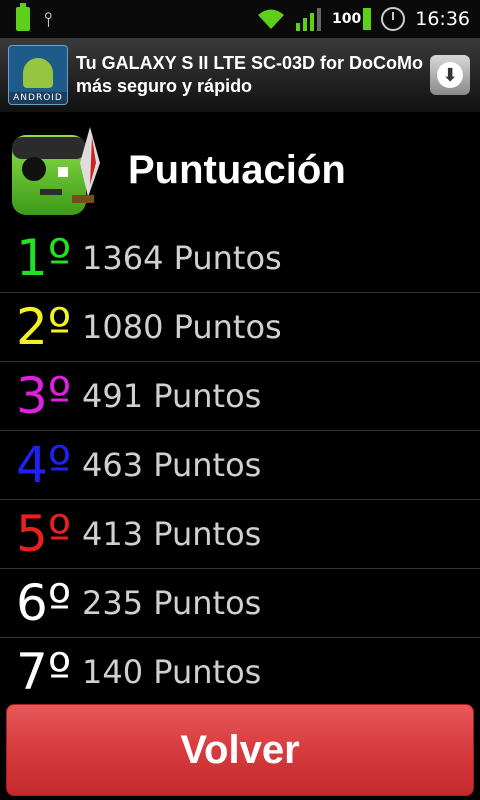 This screenshot has width=480, height=800. What do you see at coordinates (237, 169) in the screenshot?
I see `page-title: Puntuación` at bounding box center [237, 169].